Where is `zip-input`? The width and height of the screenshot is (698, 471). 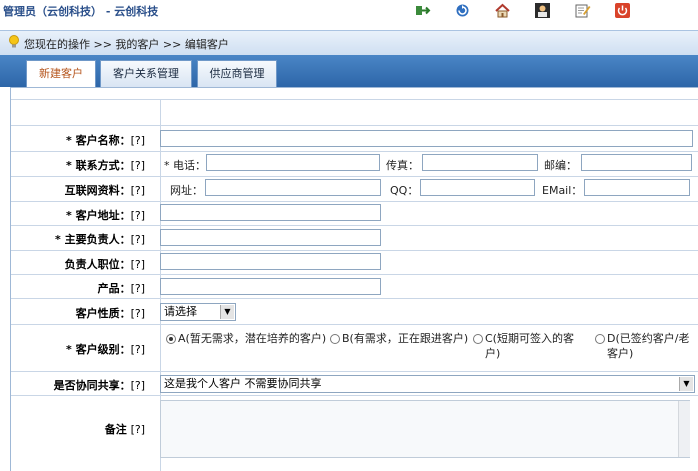 zip-input is located at coordinates (636, 162).